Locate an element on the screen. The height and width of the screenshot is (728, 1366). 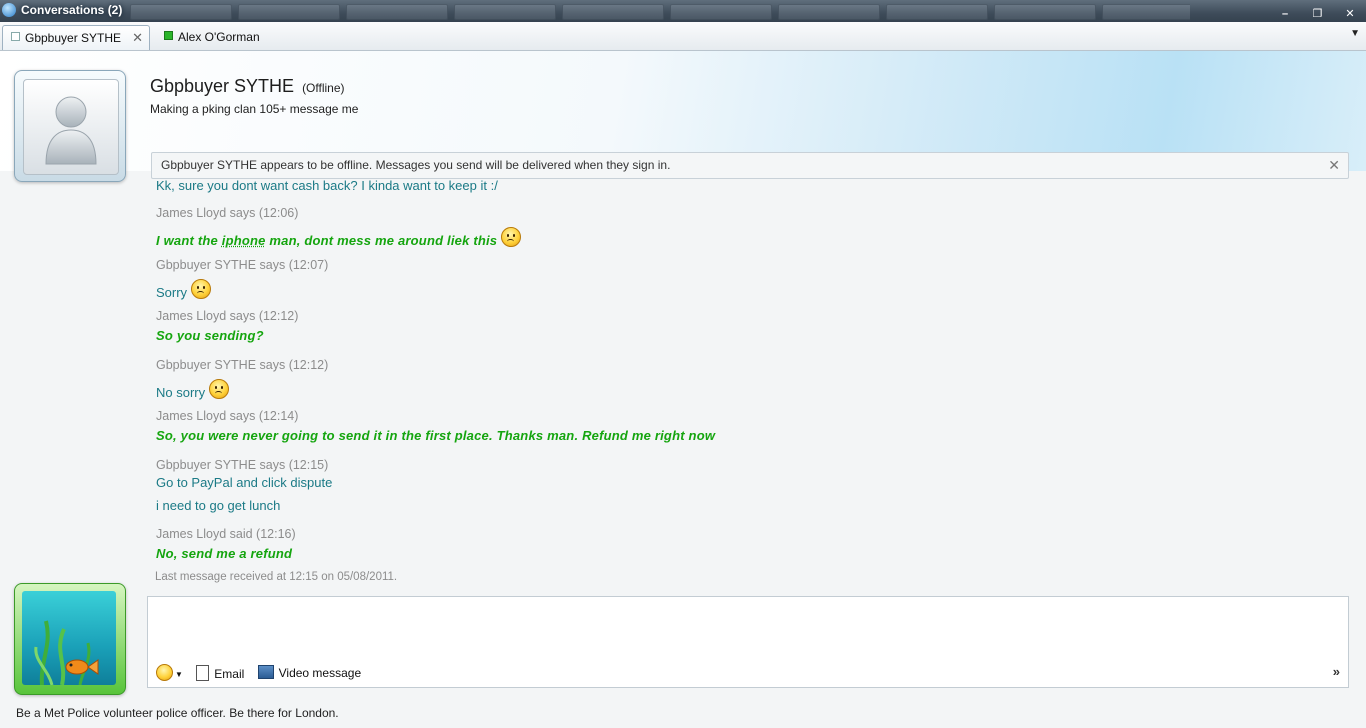
contact-avatar is located at coordinates (70, 126).